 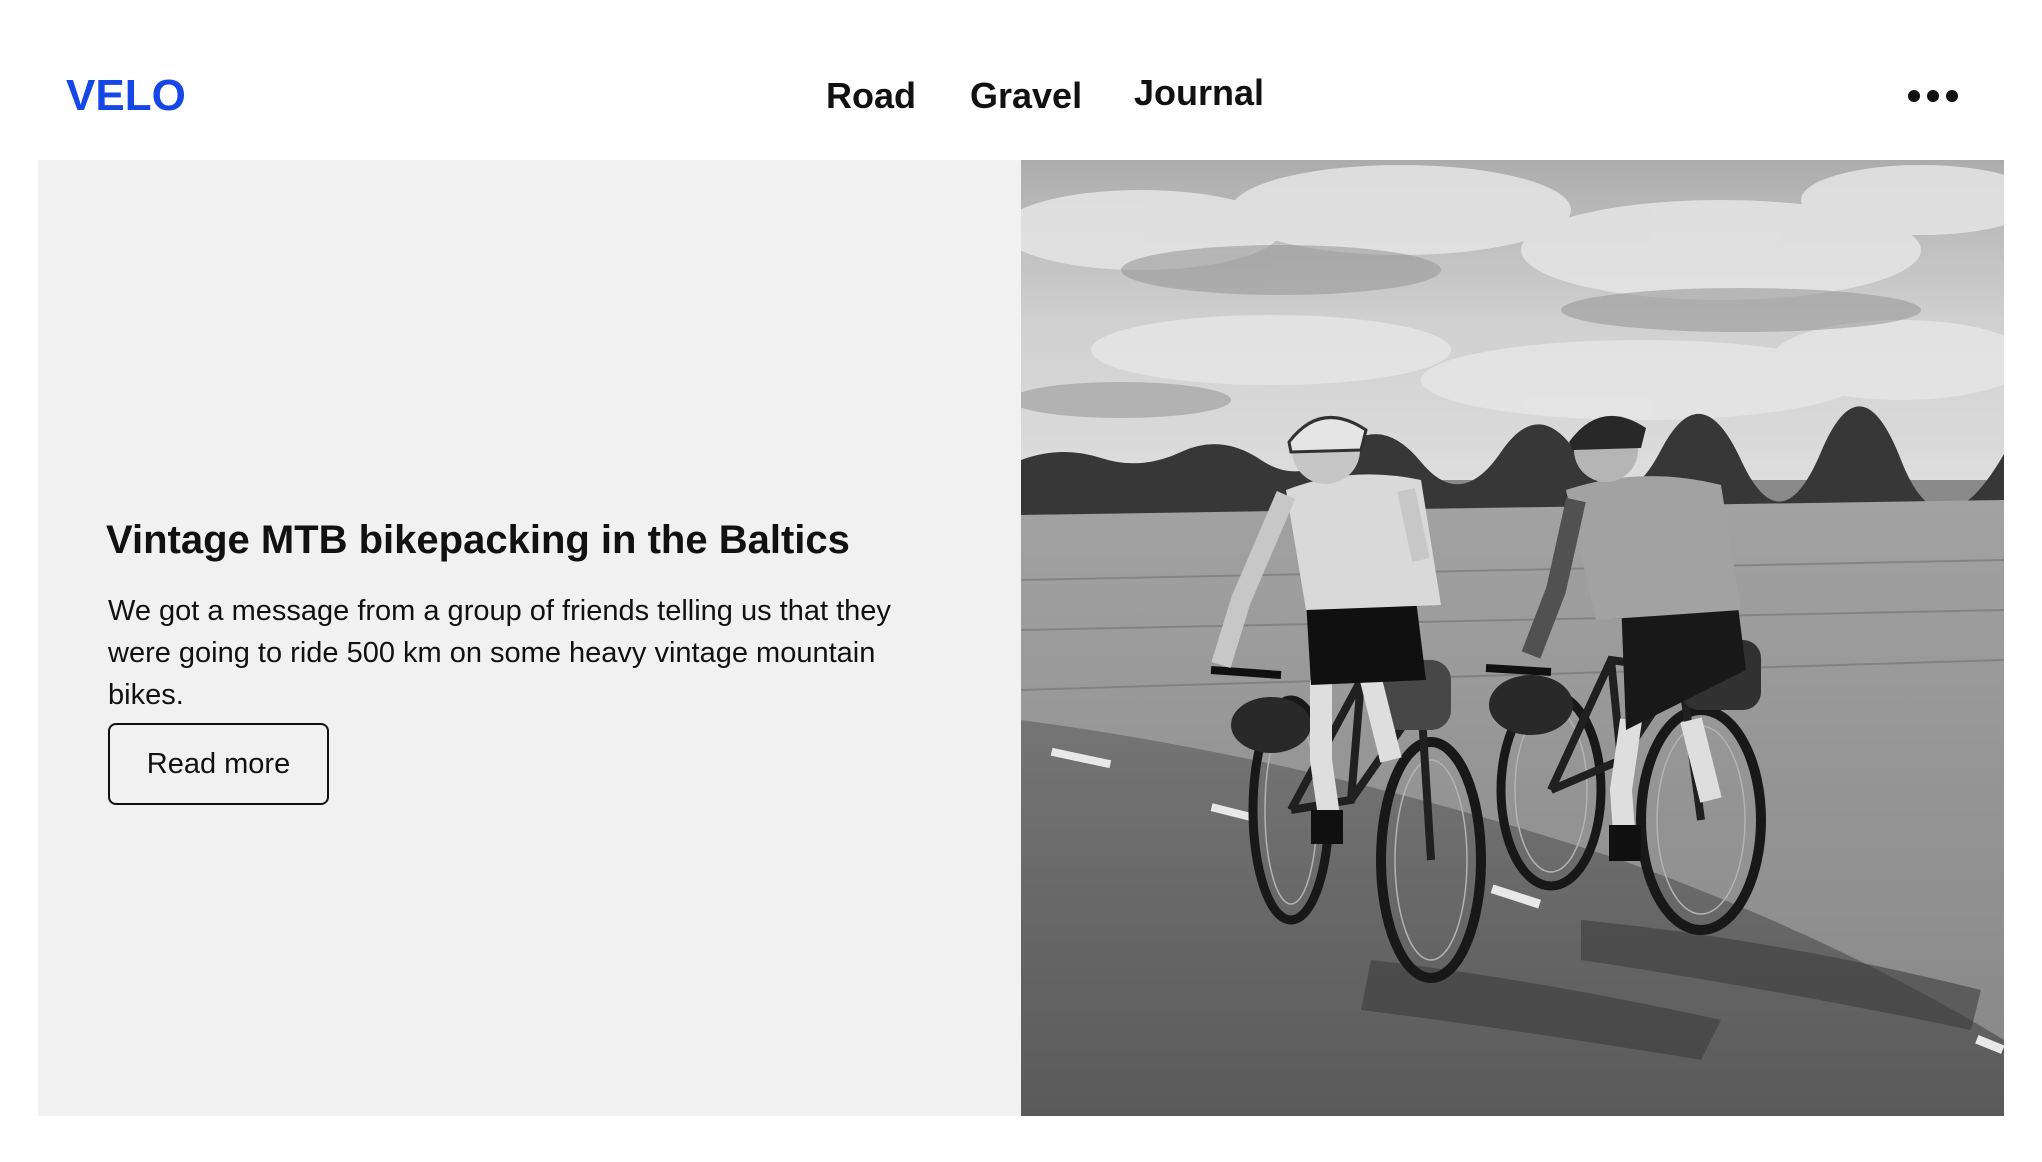 I want to click on site-header: VELO Road Gravel Journal, so click(x=1021, y=80).